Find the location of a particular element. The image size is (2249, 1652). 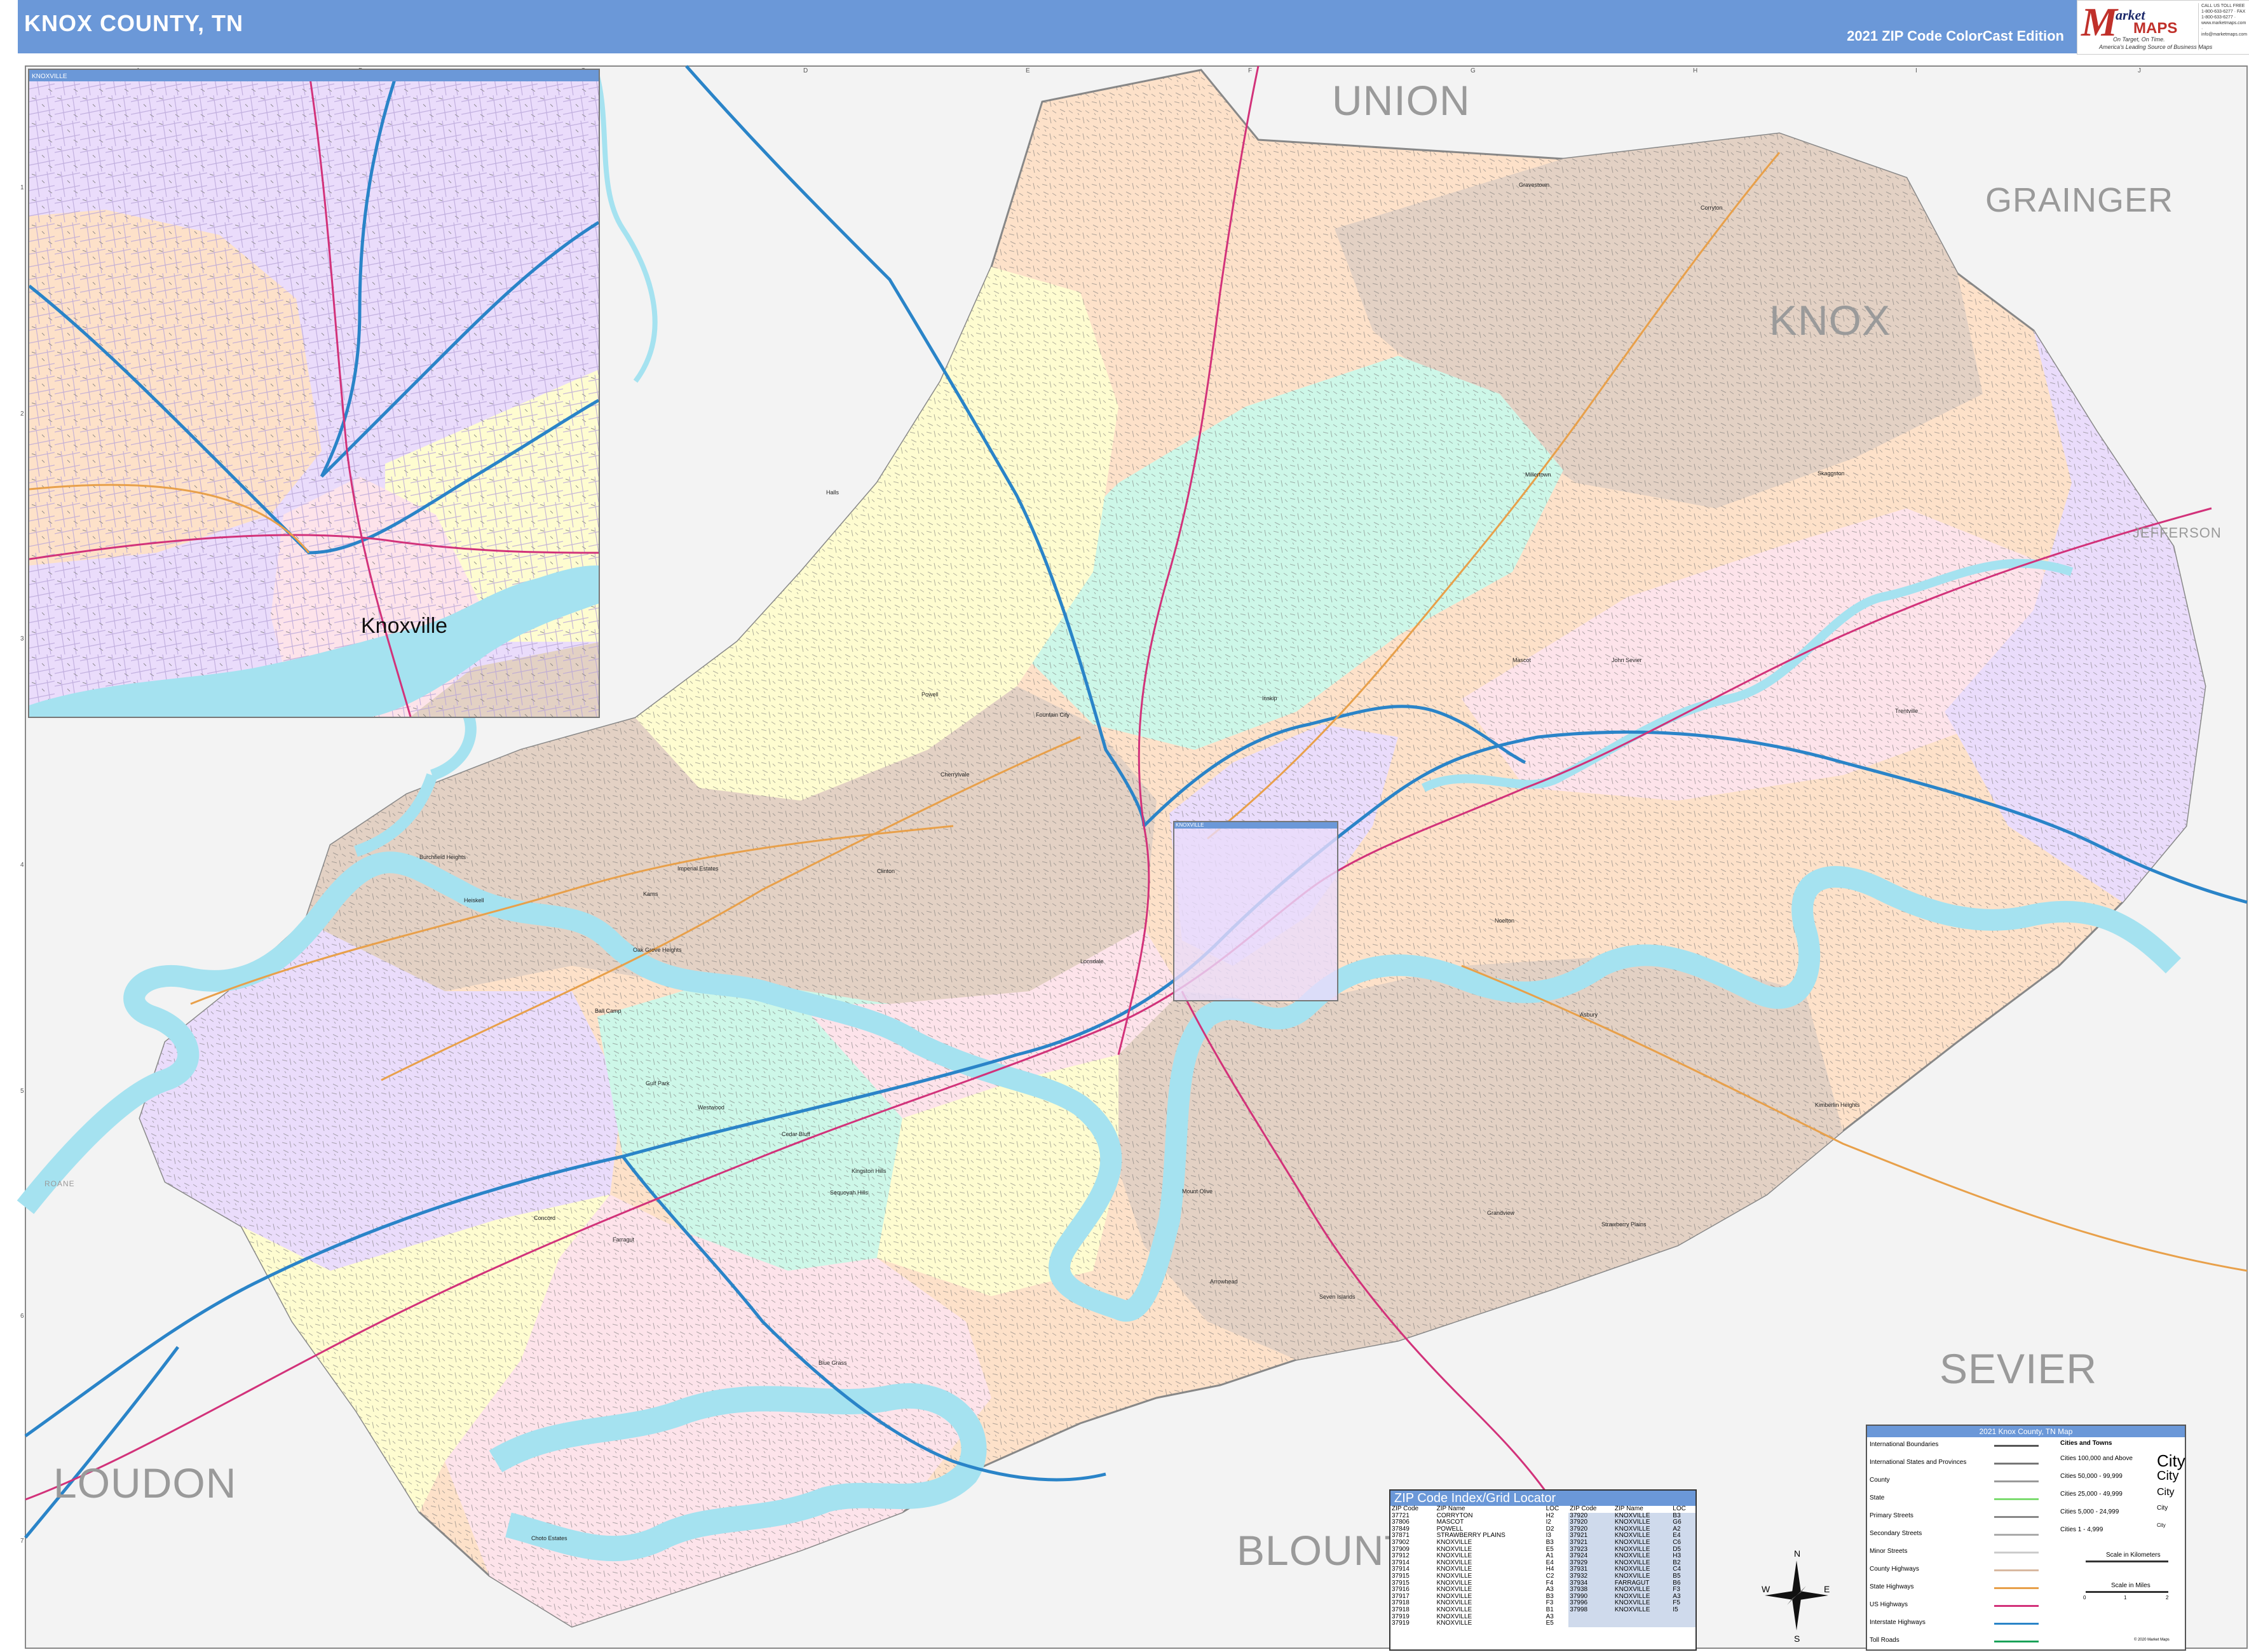

grid-col-i: I is located at coordinates (1916, 70).